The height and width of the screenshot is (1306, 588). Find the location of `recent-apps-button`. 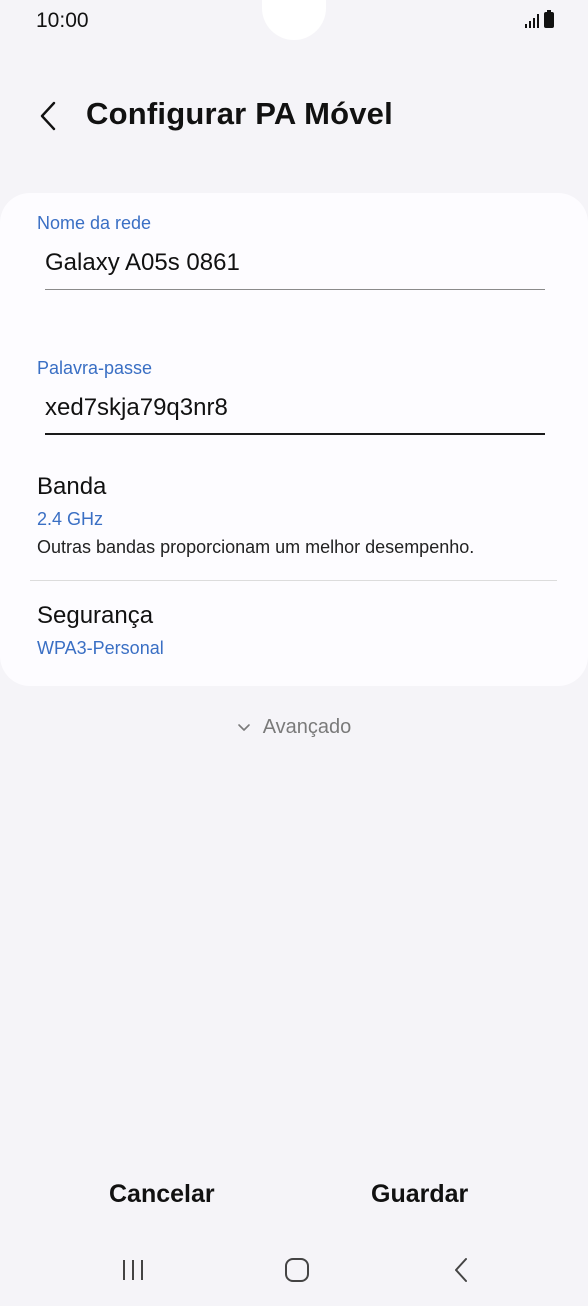

recent-apps-button is located at coordinates (133, 1270).